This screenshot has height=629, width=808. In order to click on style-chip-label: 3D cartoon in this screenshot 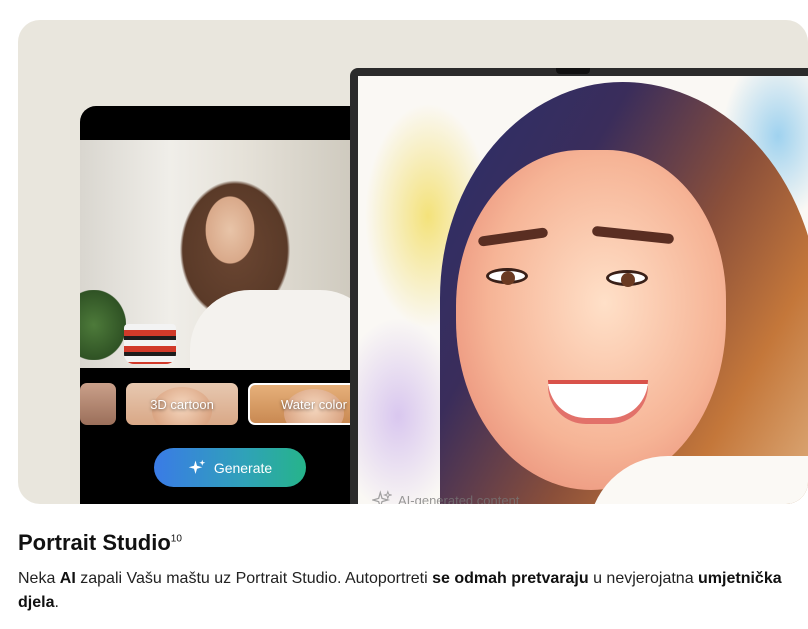, I will do `click(182, 404)`.